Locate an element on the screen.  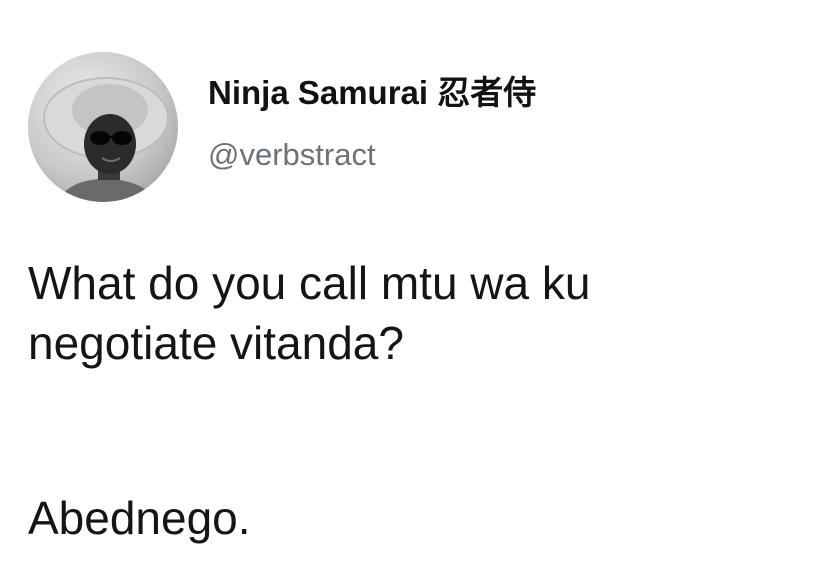
author-identity: Ninja Samurai 忍者侍 @verbstract is located at coordinates (372, 124).